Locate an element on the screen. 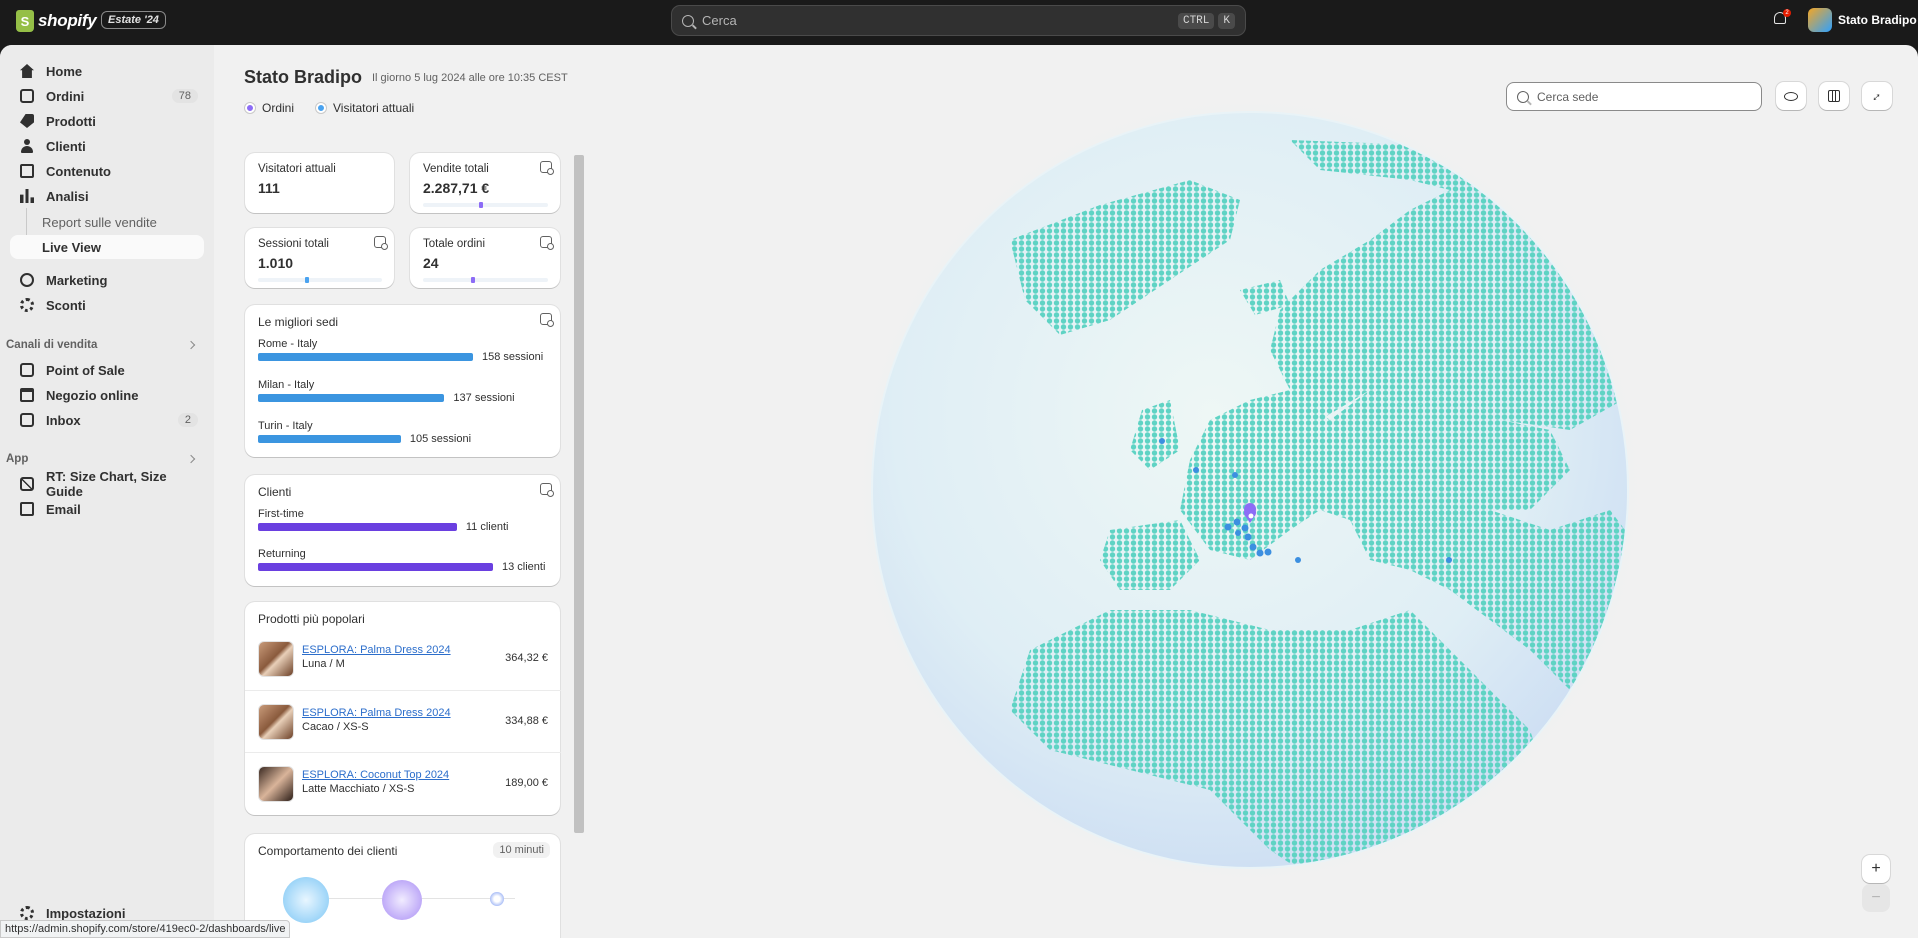  metric-value: 24 is located at coordinates (431, 263).